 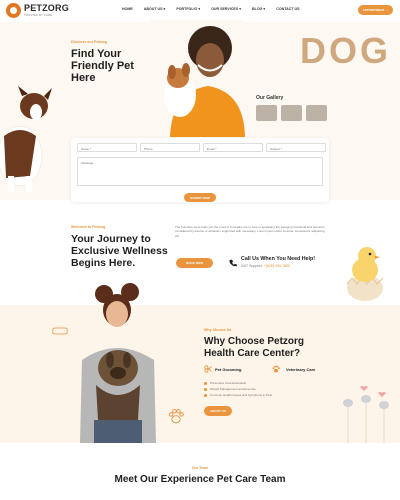 I want to click on nav-item-about: ABOUT US ▾, so click(x=155, y=9).